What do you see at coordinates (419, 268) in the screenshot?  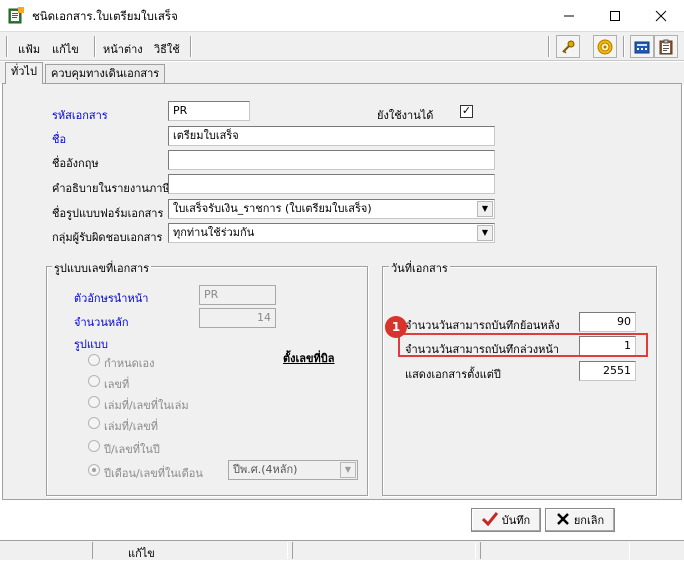 I see `doc-date-group-title: วันที่เอกสาร` at bounding box center [419, 268].